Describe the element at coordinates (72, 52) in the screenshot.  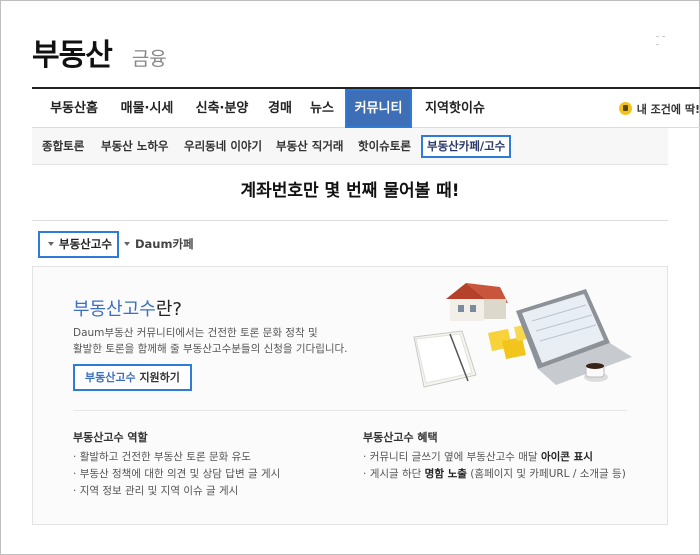
I see `site-logo: 부동산` at that location.